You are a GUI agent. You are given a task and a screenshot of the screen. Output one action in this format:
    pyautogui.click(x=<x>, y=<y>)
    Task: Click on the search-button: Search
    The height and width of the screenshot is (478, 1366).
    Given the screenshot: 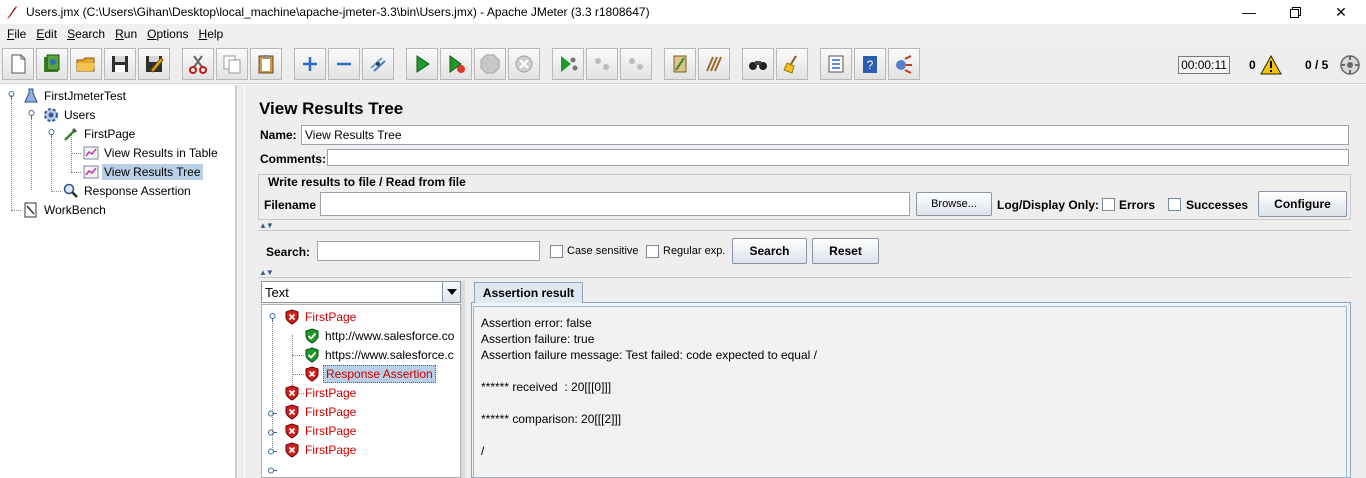 What is the action you would take?
    pyautogui.click(x=769, y=251)
    